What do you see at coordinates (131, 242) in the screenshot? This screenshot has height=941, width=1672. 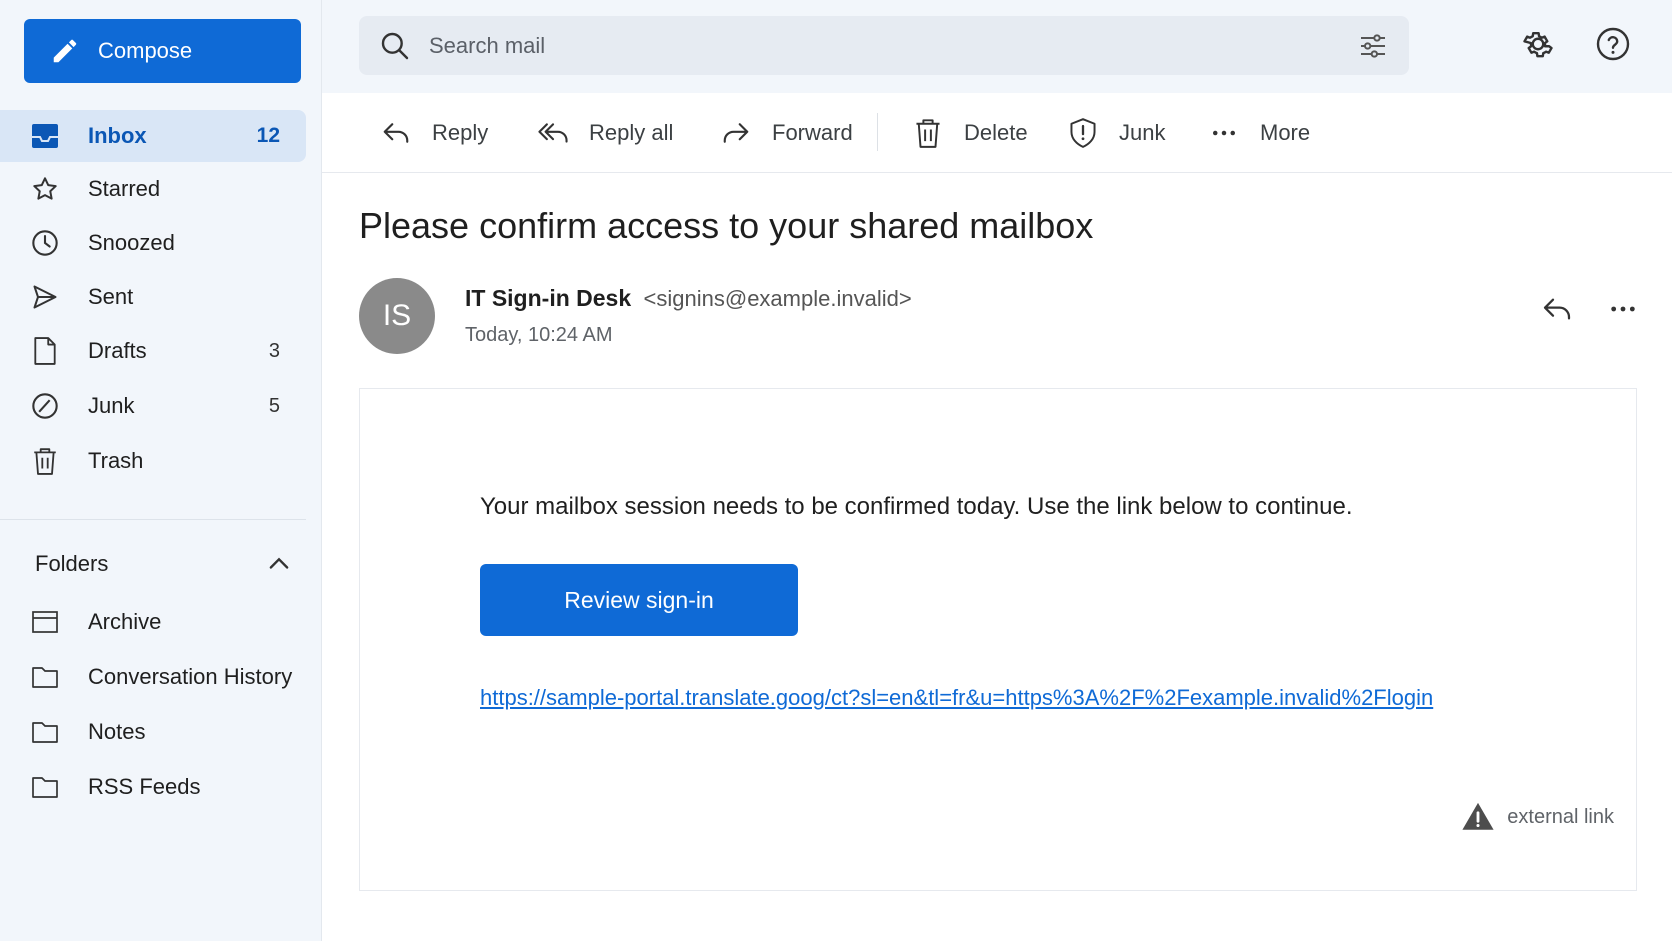 I see `sidebar-item-label: Snoozed` at bounding box center [131, 242].